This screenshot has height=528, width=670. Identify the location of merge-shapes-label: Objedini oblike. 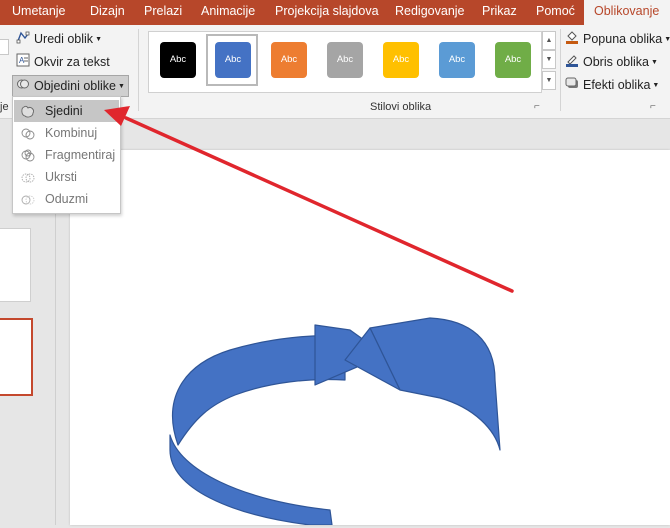
(75, 86).